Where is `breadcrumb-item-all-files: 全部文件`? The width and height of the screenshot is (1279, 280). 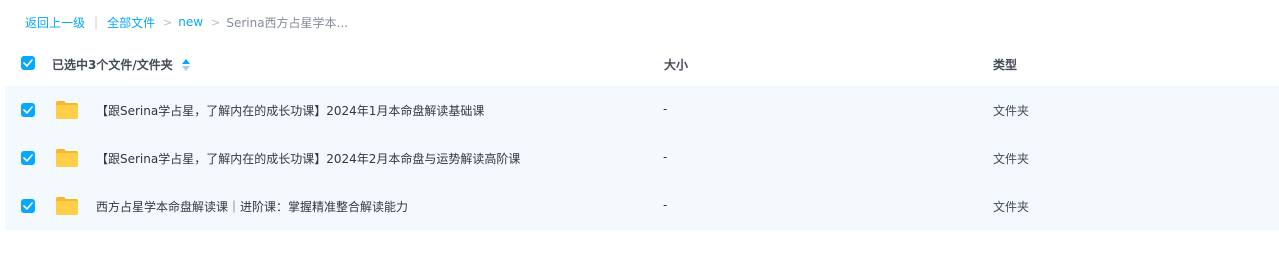 breadcrumb-item-all-files: 全部文件 is located at coordinates (131, 22).